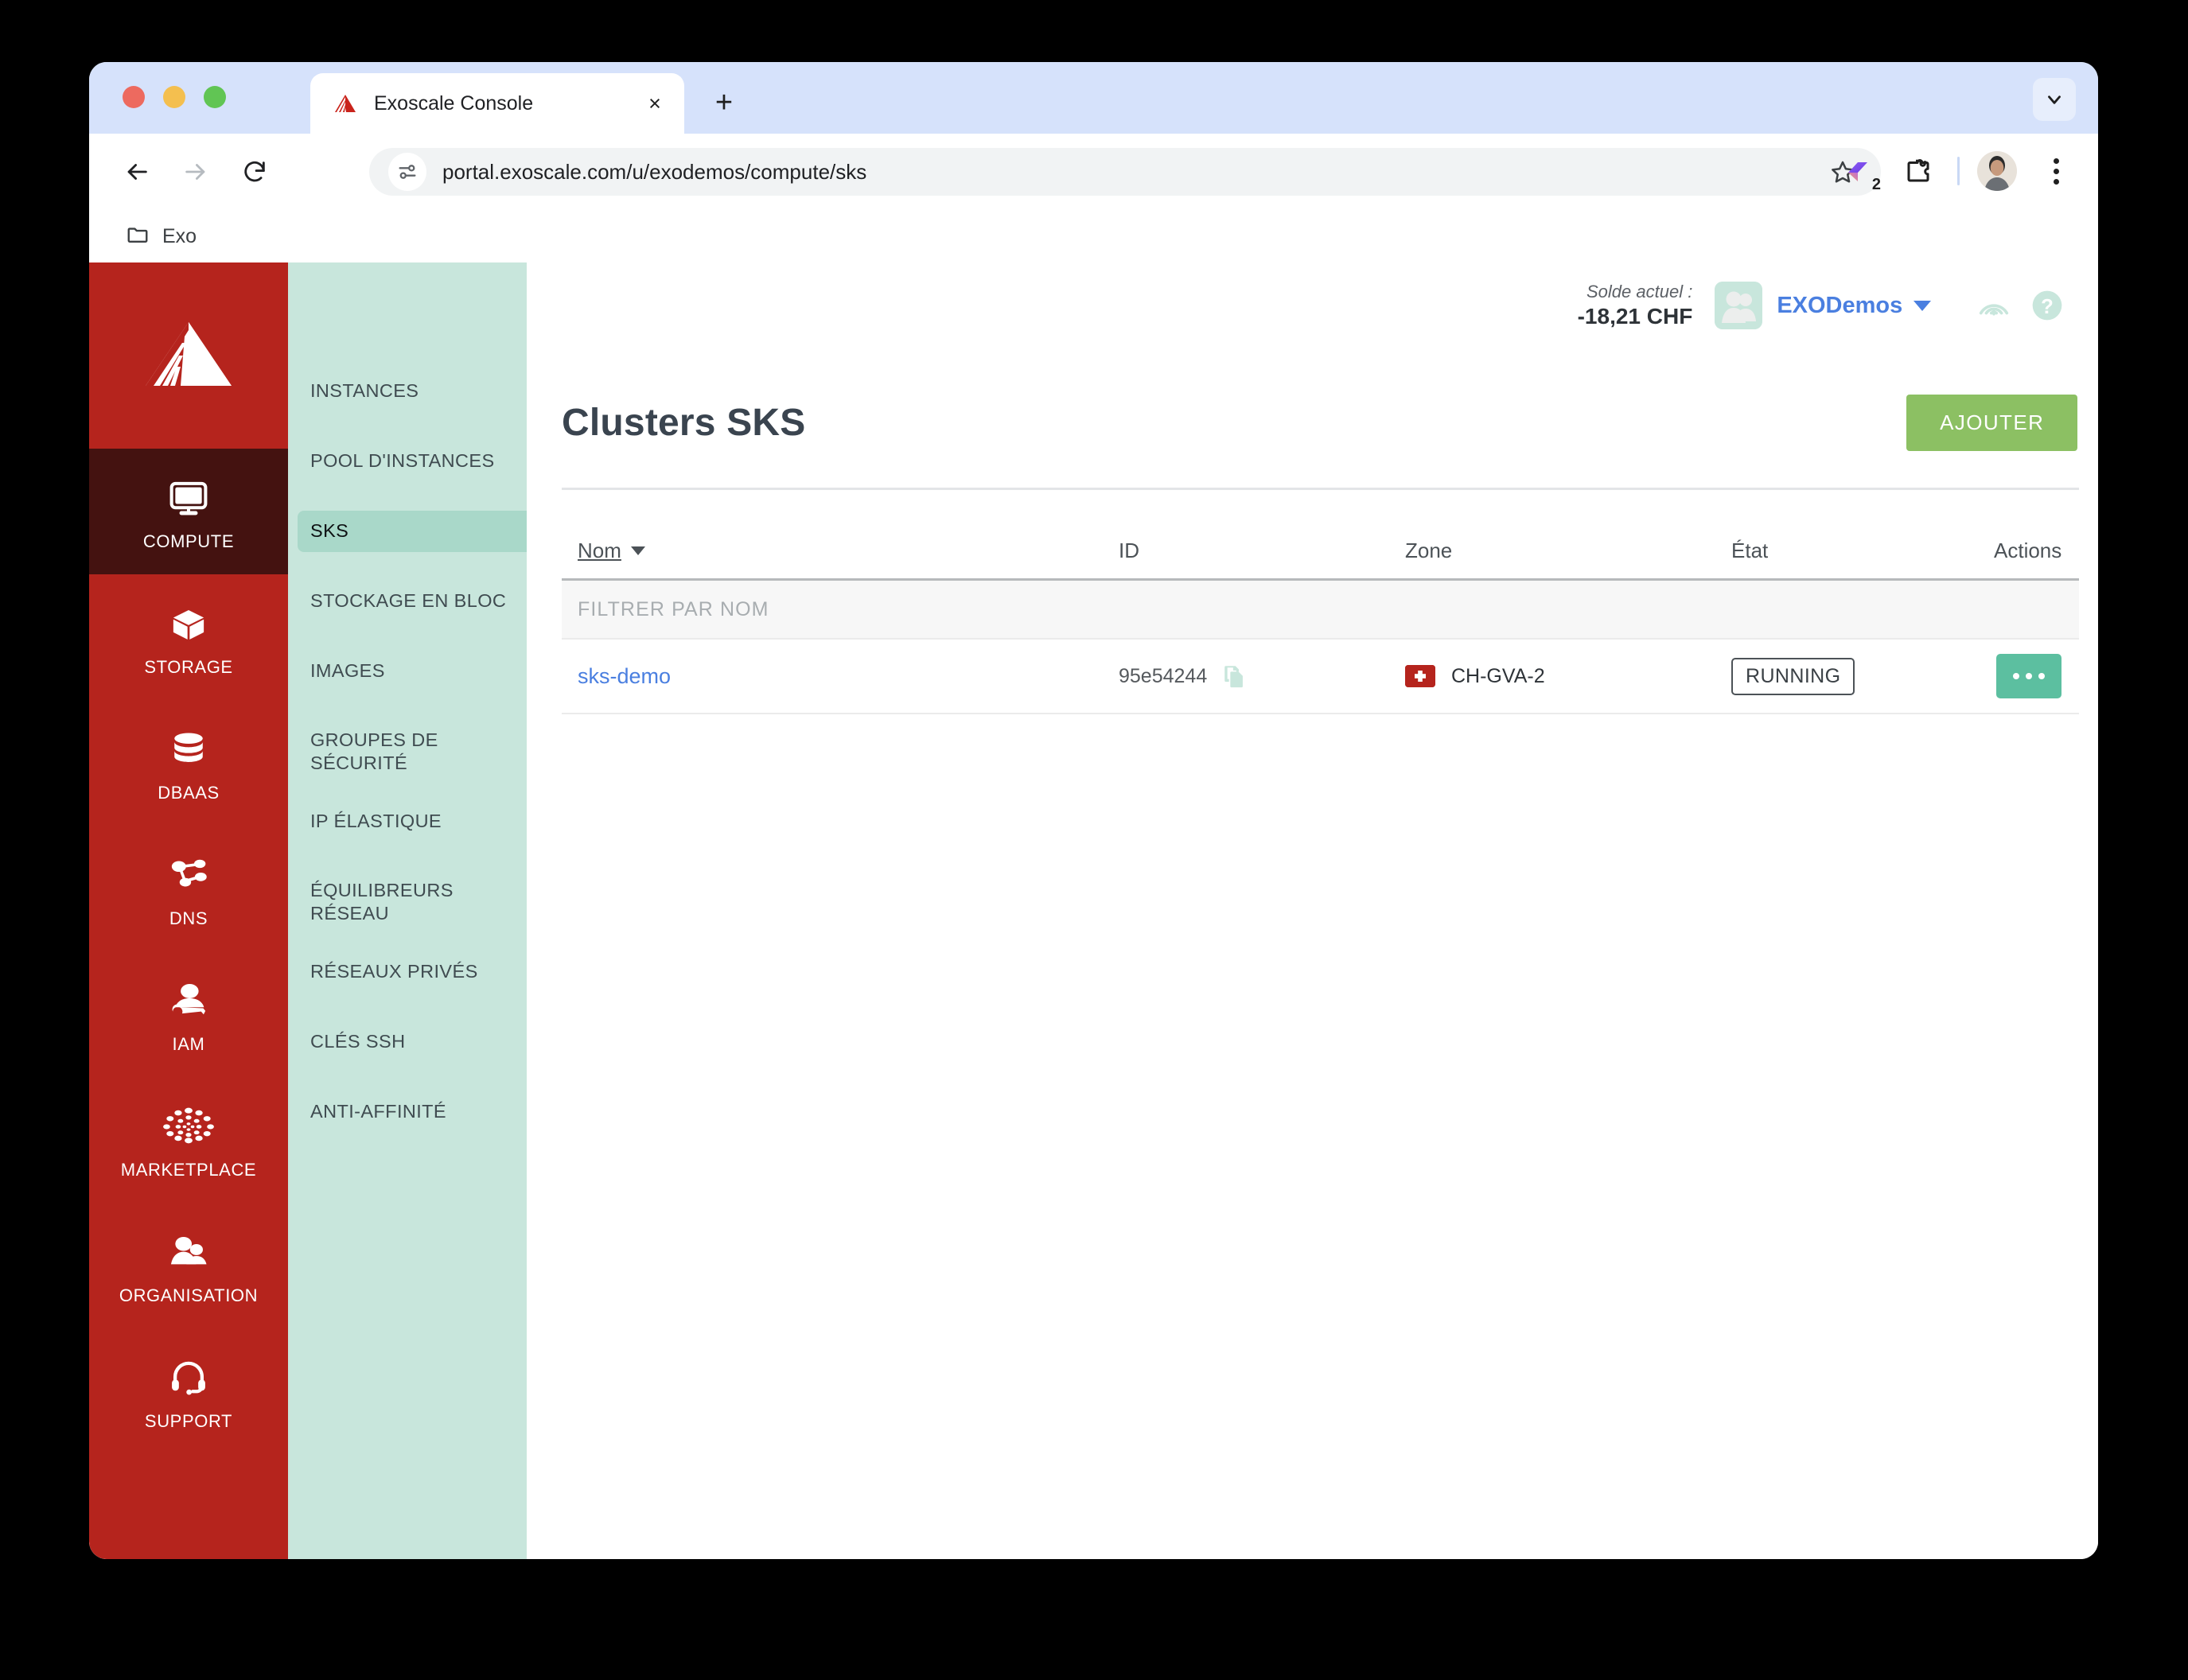 The height and width of the screenshot is (1680, 2188). I want to click on column-header-name-label: Nom, so click(599, 550).